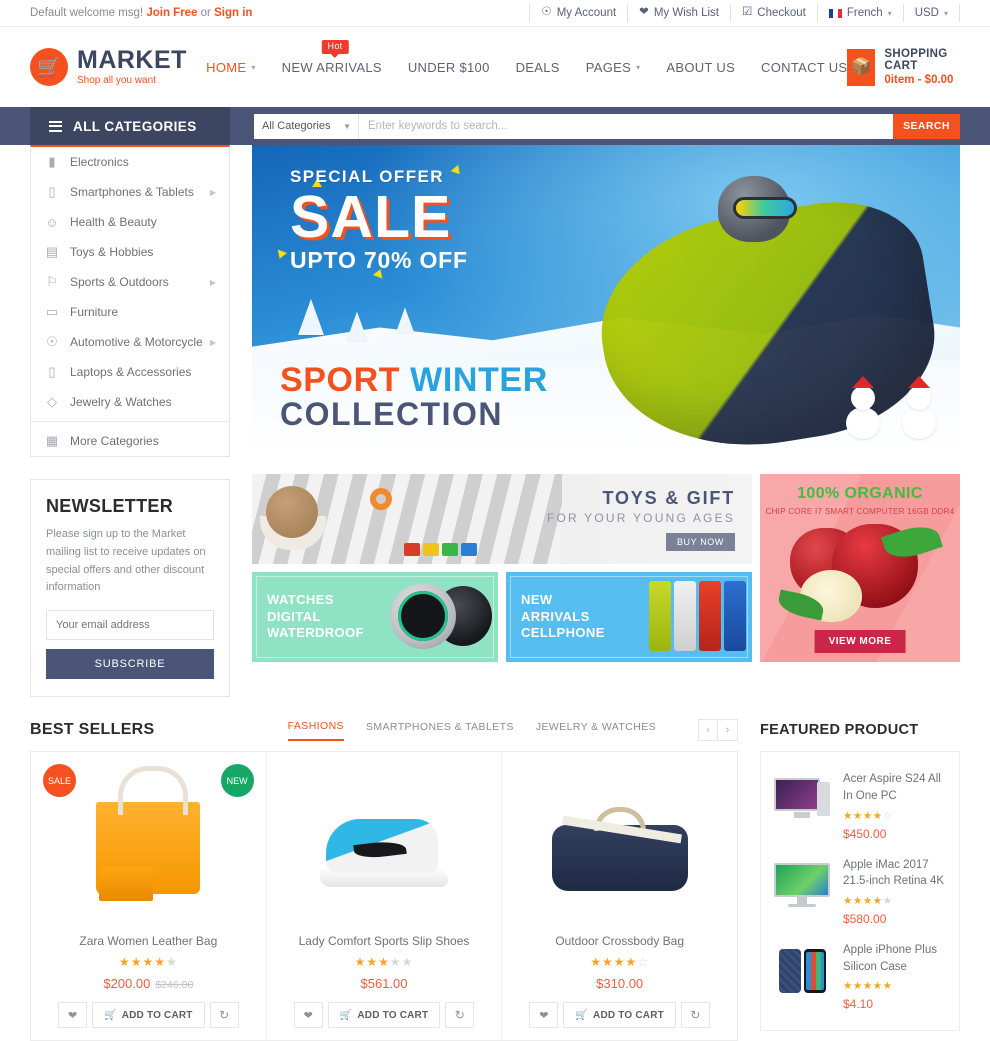 The height and width of the screenshot is (1041, 990). I want to click on nav-label: UNDER $100, so click(448, 67).